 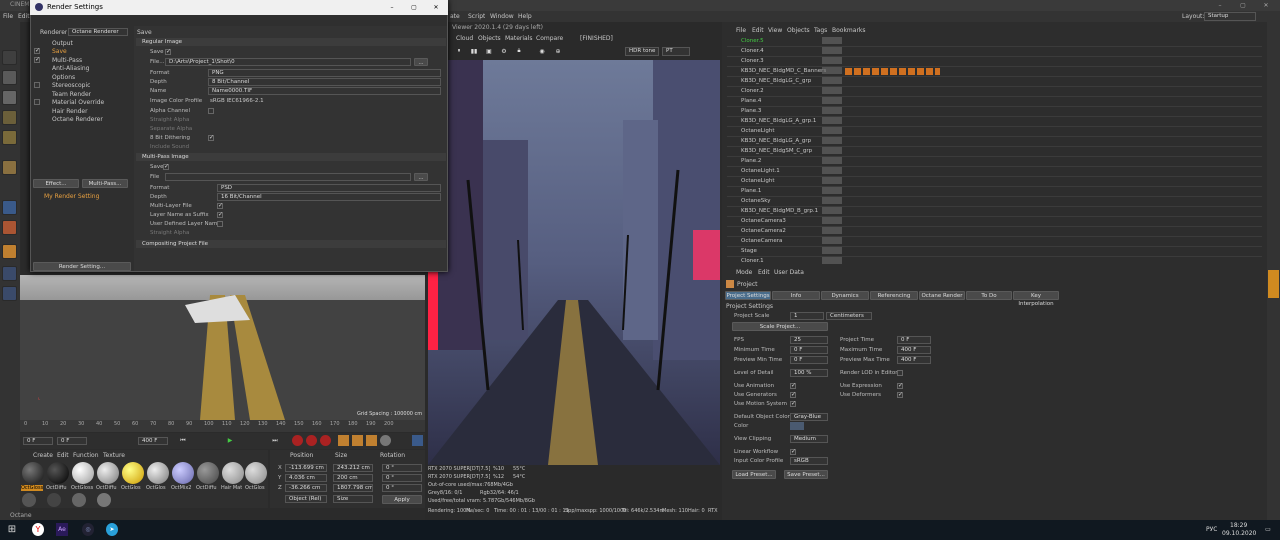 What do you see at coordinates (914, 350) in the screenshot?
I see `max-time-field: 400 F` at bounding box center [914, 350].